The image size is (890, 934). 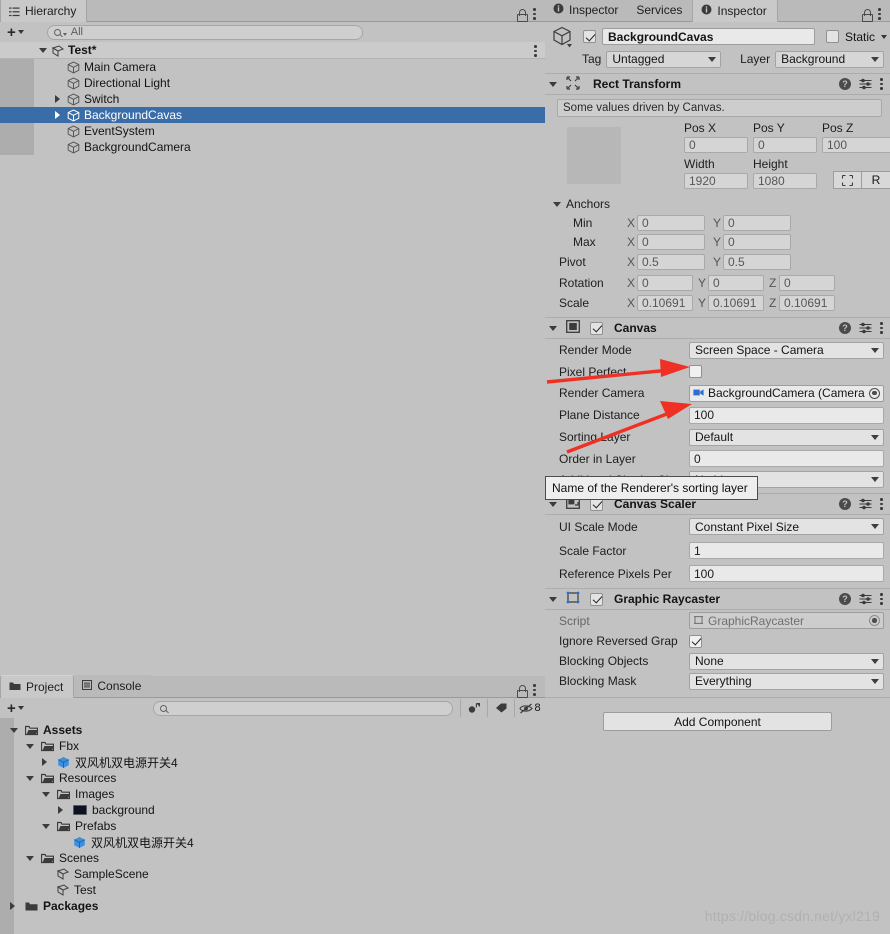 What do you see at coordinates (272, 858) in the screenshot?
I see `project-item: Scenes` at bounding box center [272, 858].